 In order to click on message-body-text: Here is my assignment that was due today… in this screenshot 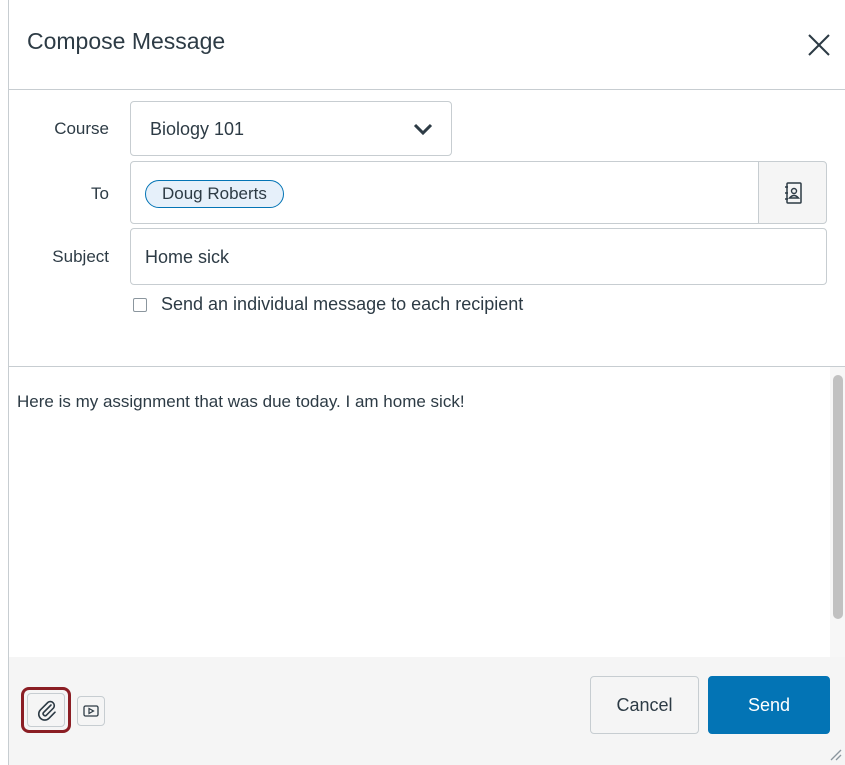, I will do `click(241, 402)`.